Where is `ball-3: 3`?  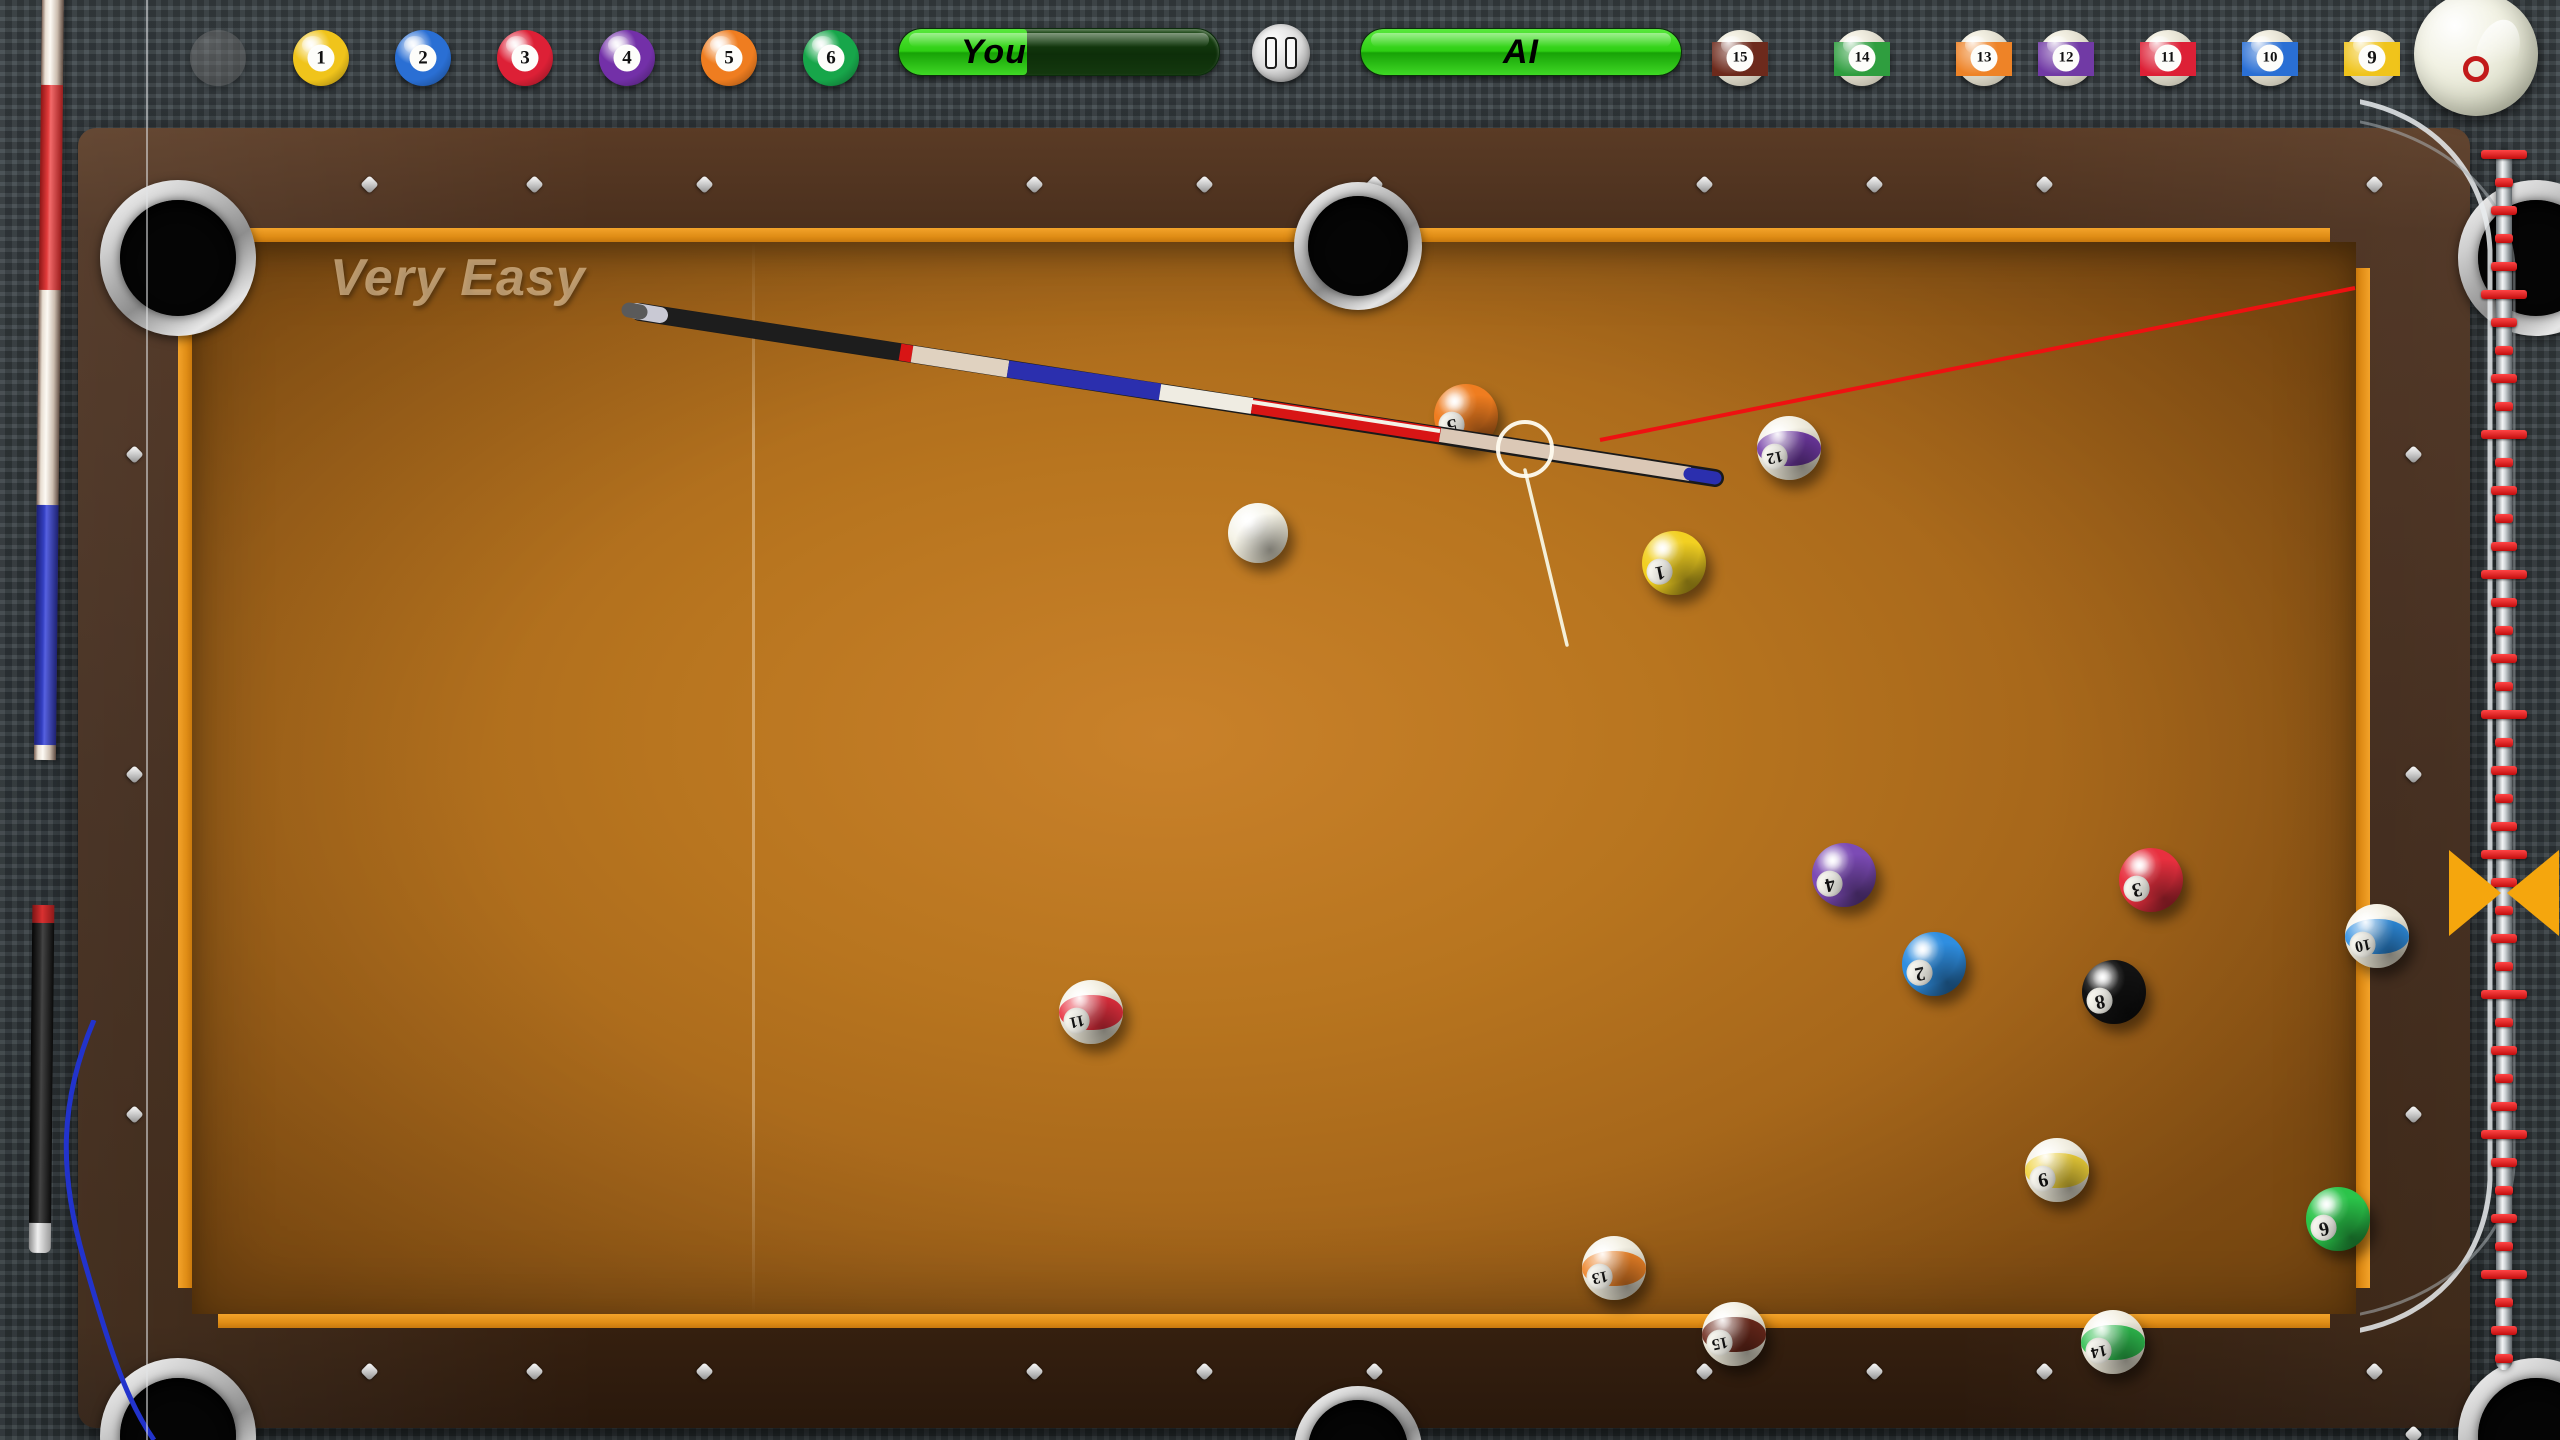
ball-3: 3 is located at coordinates (2151, 880).